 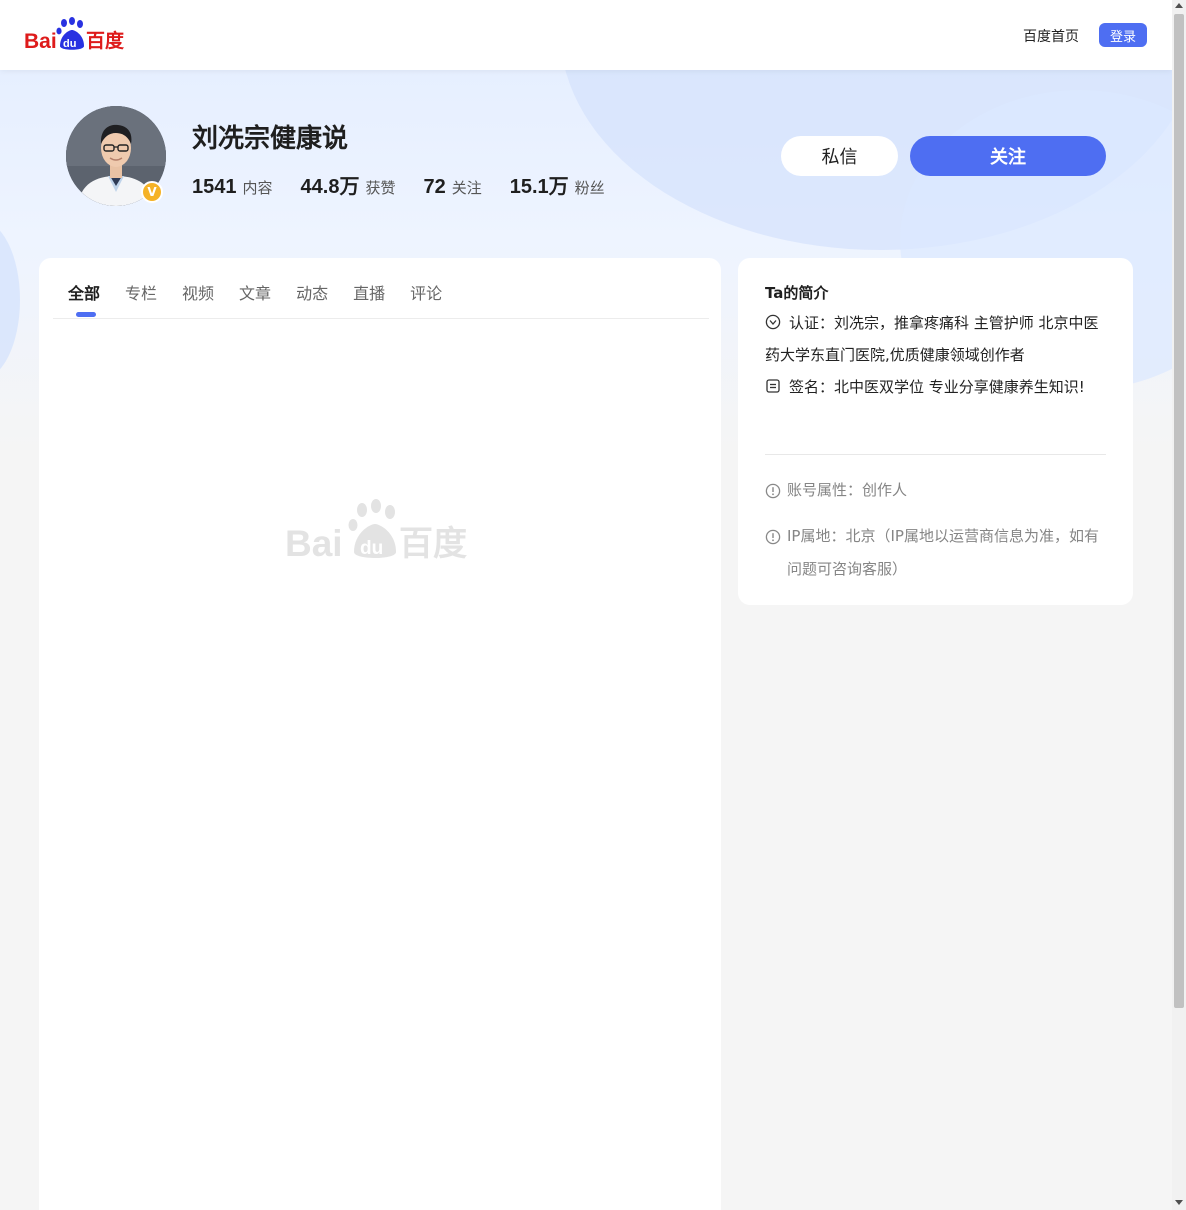 I want to click on tab-all: 全部, so click(x=84, y=298).